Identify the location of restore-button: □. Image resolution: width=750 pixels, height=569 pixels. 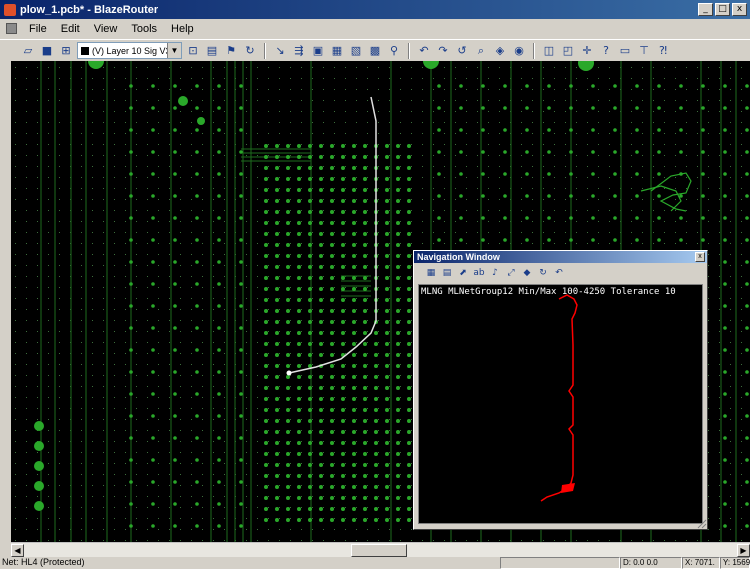
(722, 9).